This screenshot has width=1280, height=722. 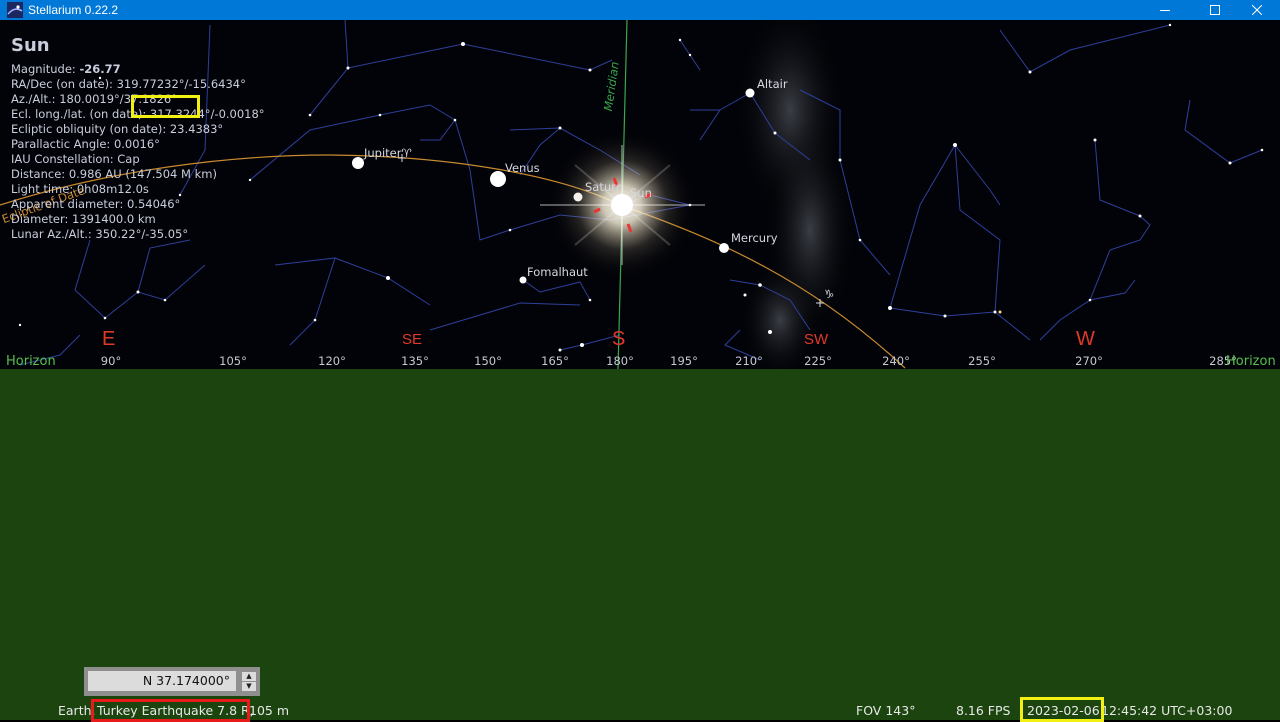 What do you see at coordinates (15, 10) in the screenshot?
I see `stellarium-app-icon` at bounding box center [15, 10].